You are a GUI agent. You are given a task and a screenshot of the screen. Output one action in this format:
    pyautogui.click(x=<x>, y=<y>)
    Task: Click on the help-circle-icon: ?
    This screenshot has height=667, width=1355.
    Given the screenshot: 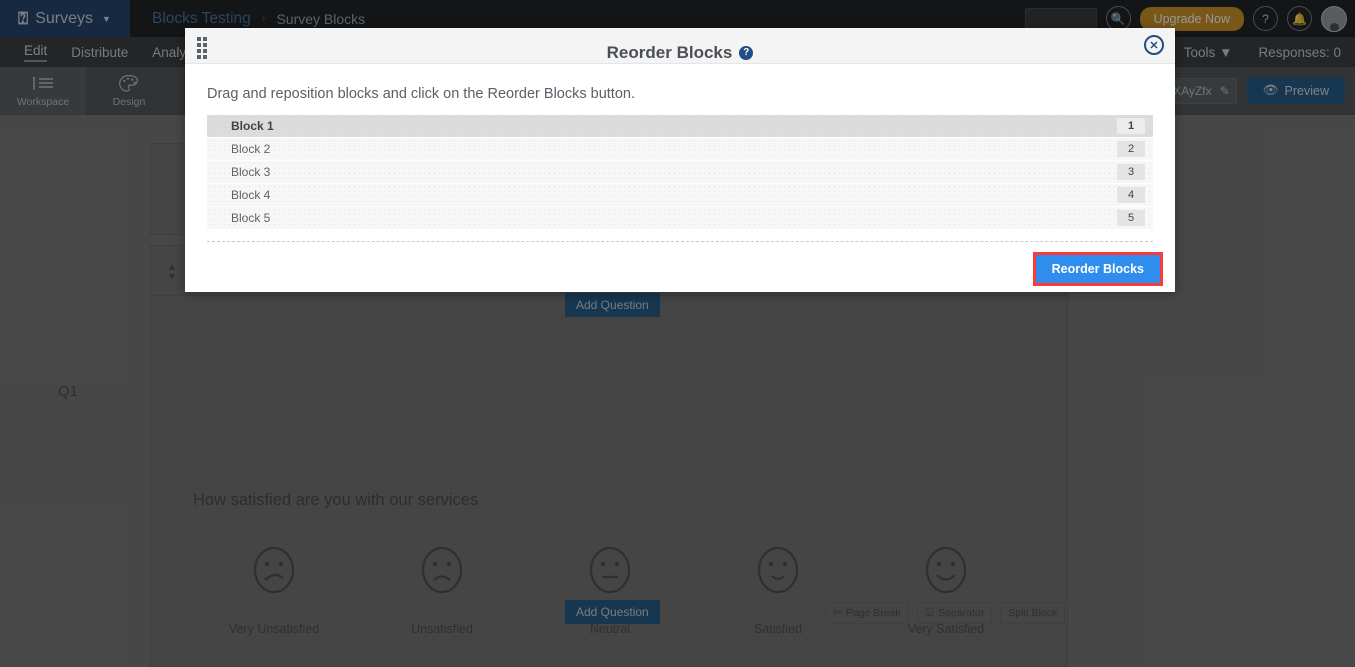 What is the action you would take?
    pyautogui.click(x=746, y=52)
    